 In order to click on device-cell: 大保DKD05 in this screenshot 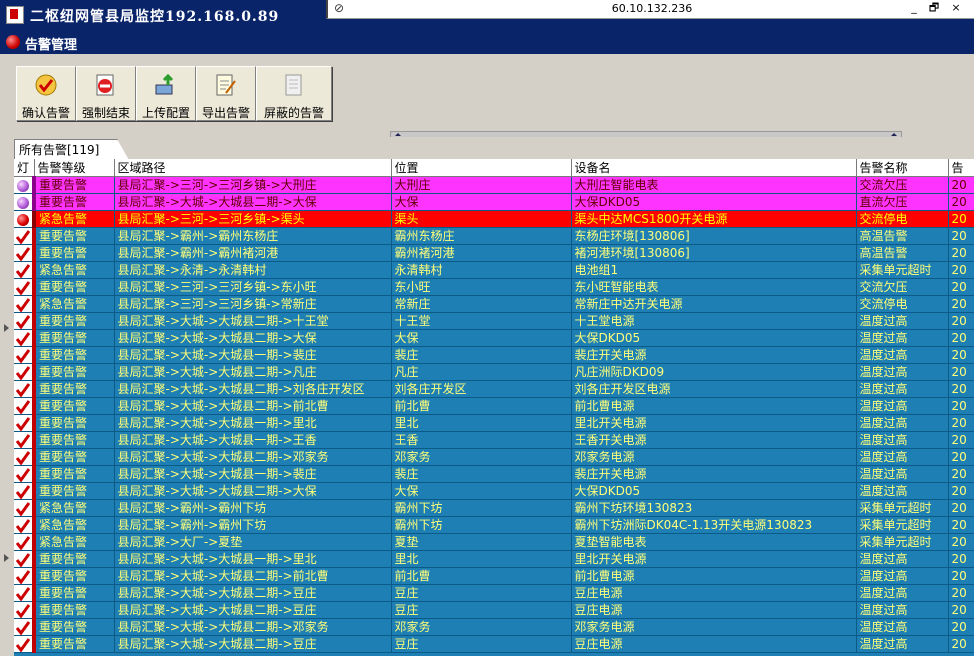, I will do `click(714, 202)`.